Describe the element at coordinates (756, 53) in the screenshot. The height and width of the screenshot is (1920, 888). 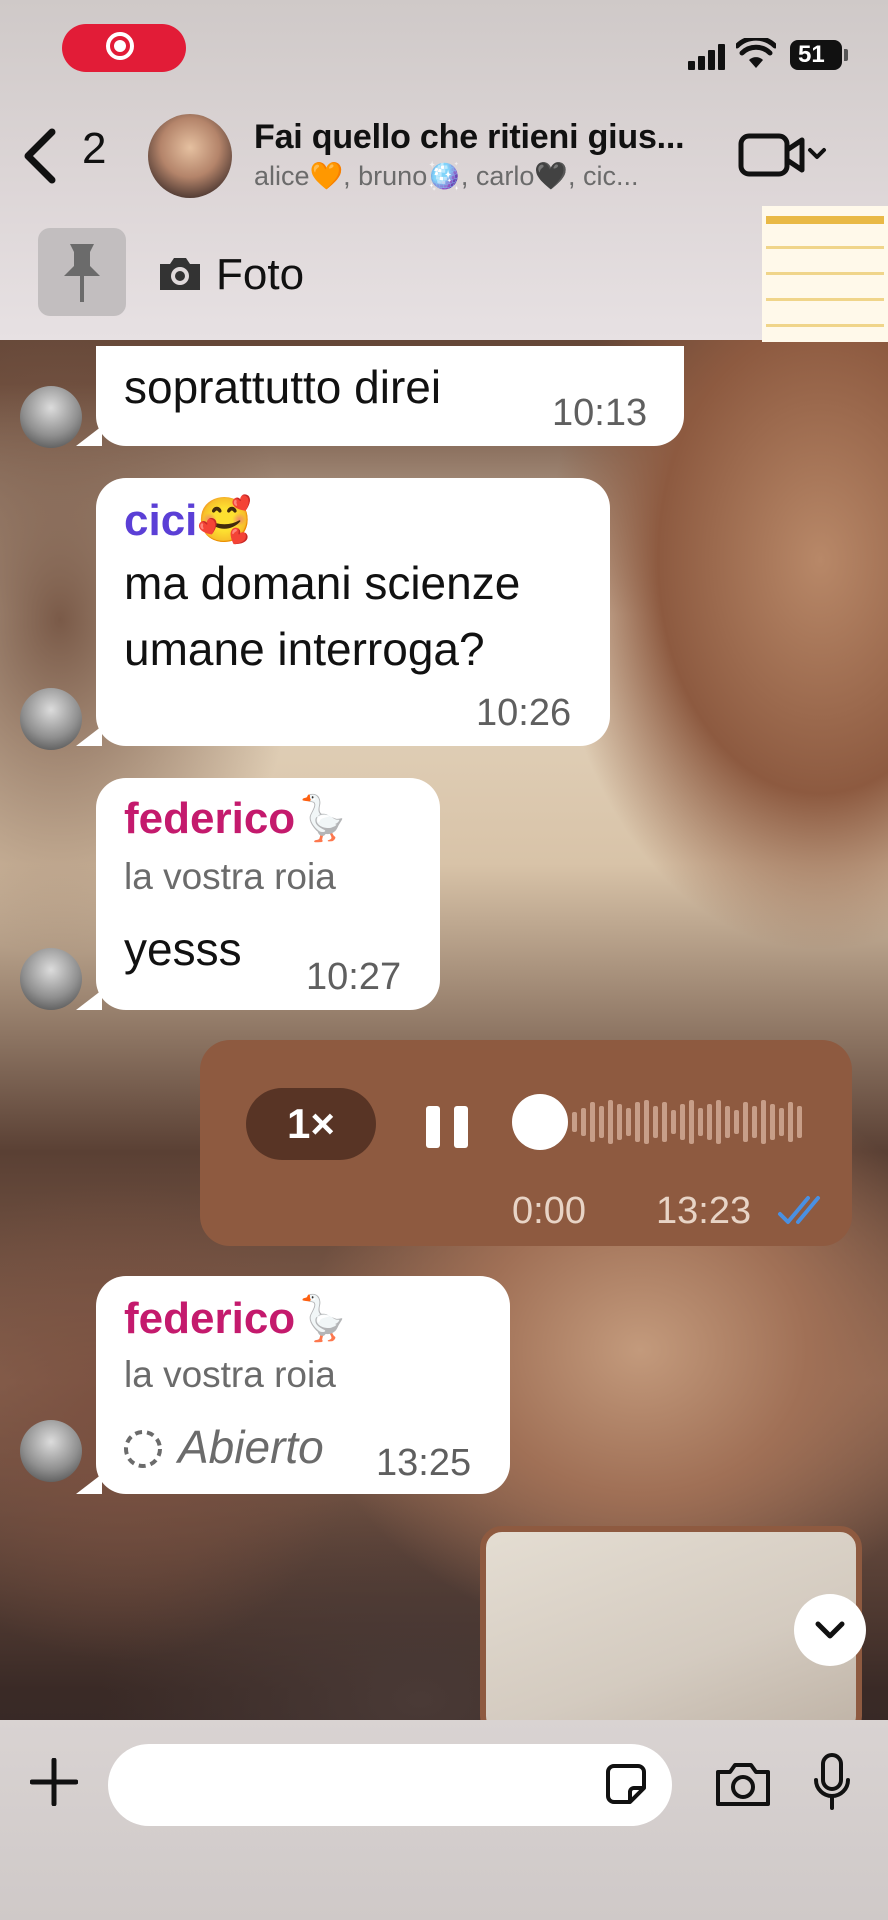
I see `wifi-icon` at that location.